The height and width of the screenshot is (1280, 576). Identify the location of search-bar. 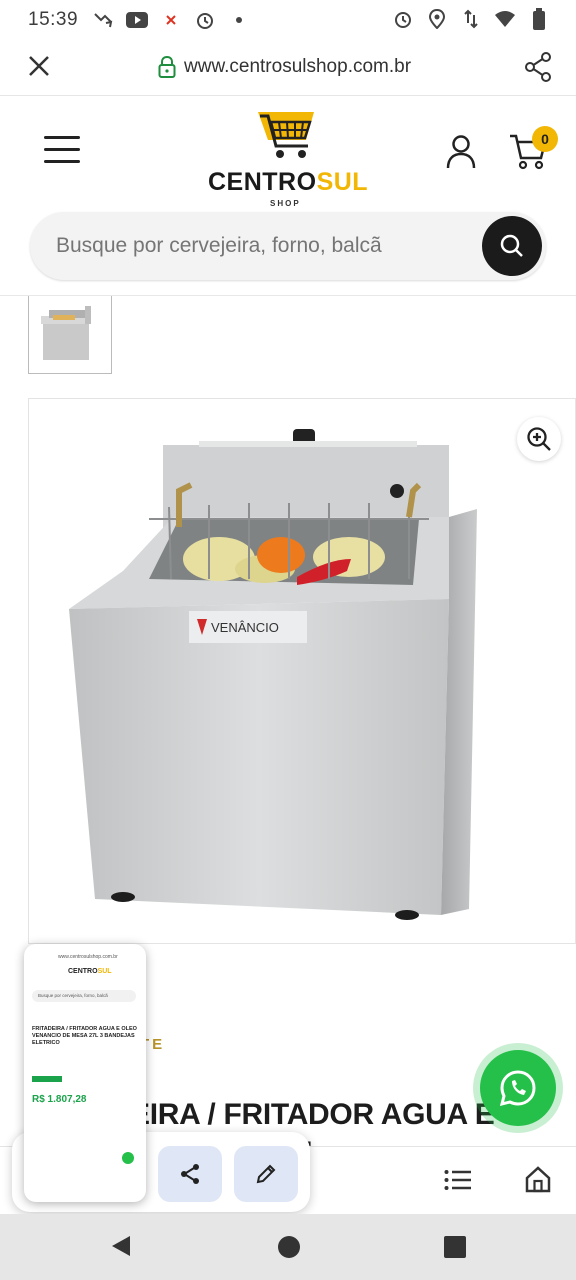
(288, 246).